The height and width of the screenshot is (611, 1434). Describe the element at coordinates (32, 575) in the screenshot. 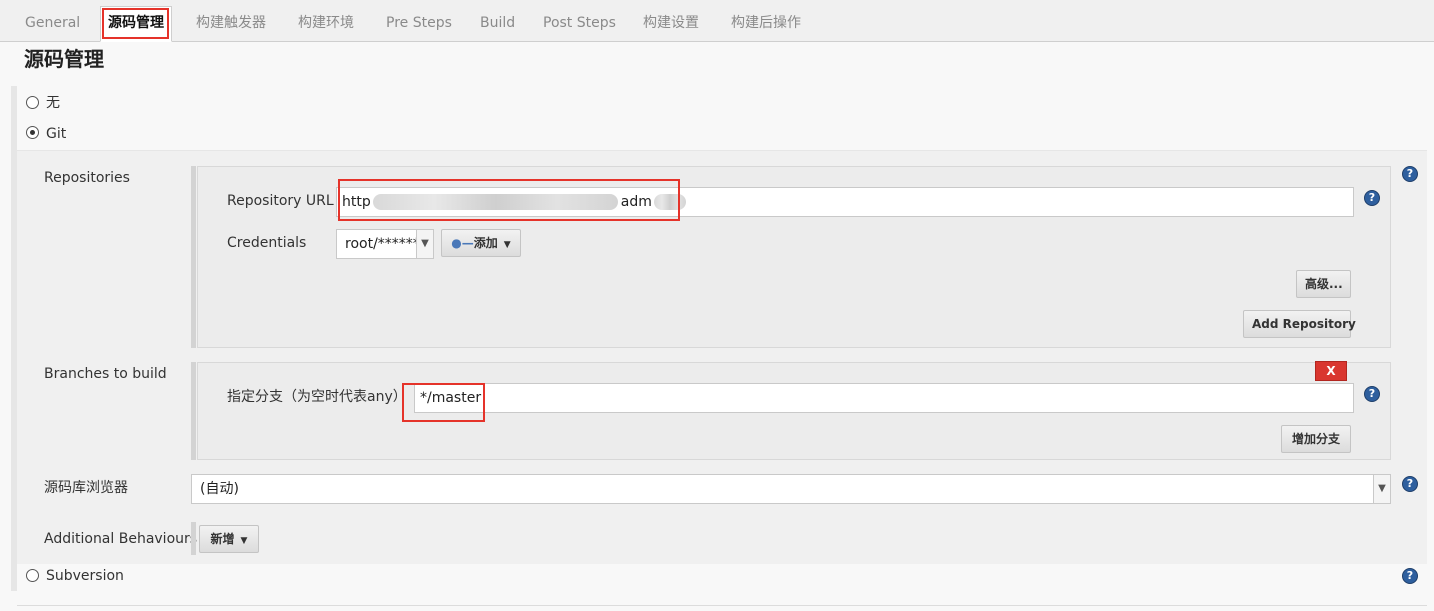

I see `radio-subversion` at that location.